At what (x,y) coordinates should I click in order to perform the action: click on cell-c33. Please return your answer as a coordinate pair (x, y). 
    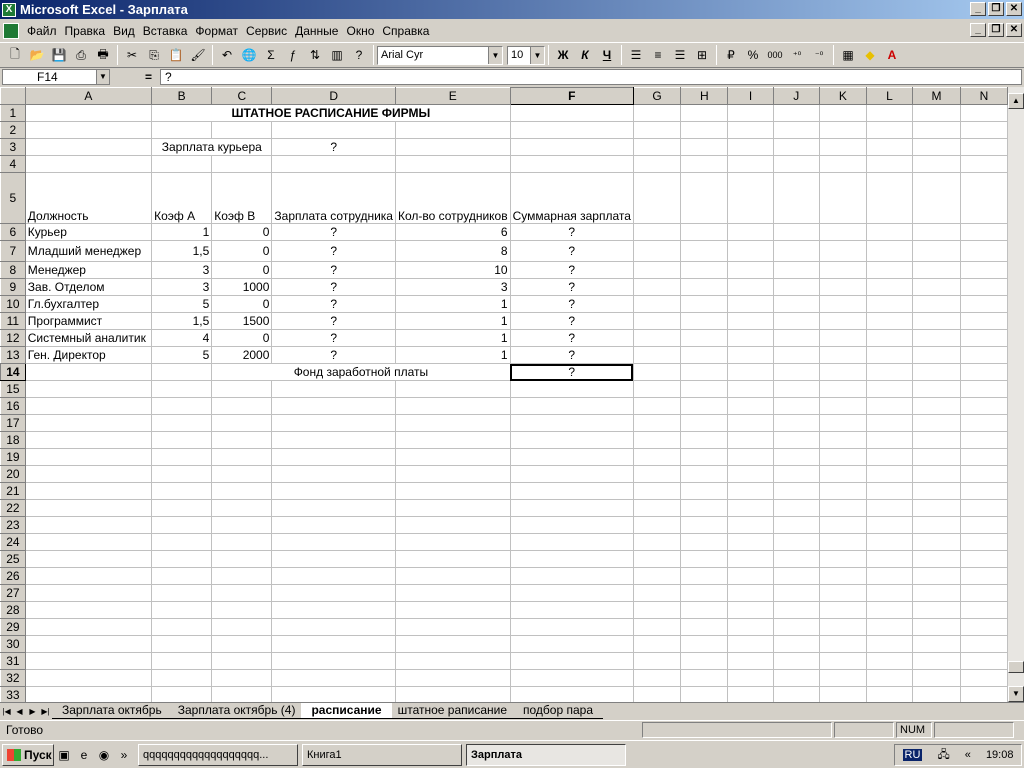
    Looking at the image, I should click on (242, 694).